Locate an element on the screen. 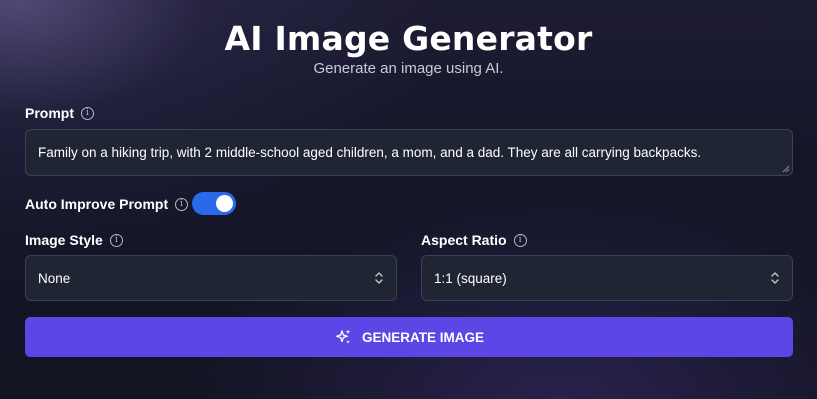 The height and width of the screenshot is (399, 817). aspect-ratio-label-row: Aspect Ratio i is located at coordinates (474, 240).